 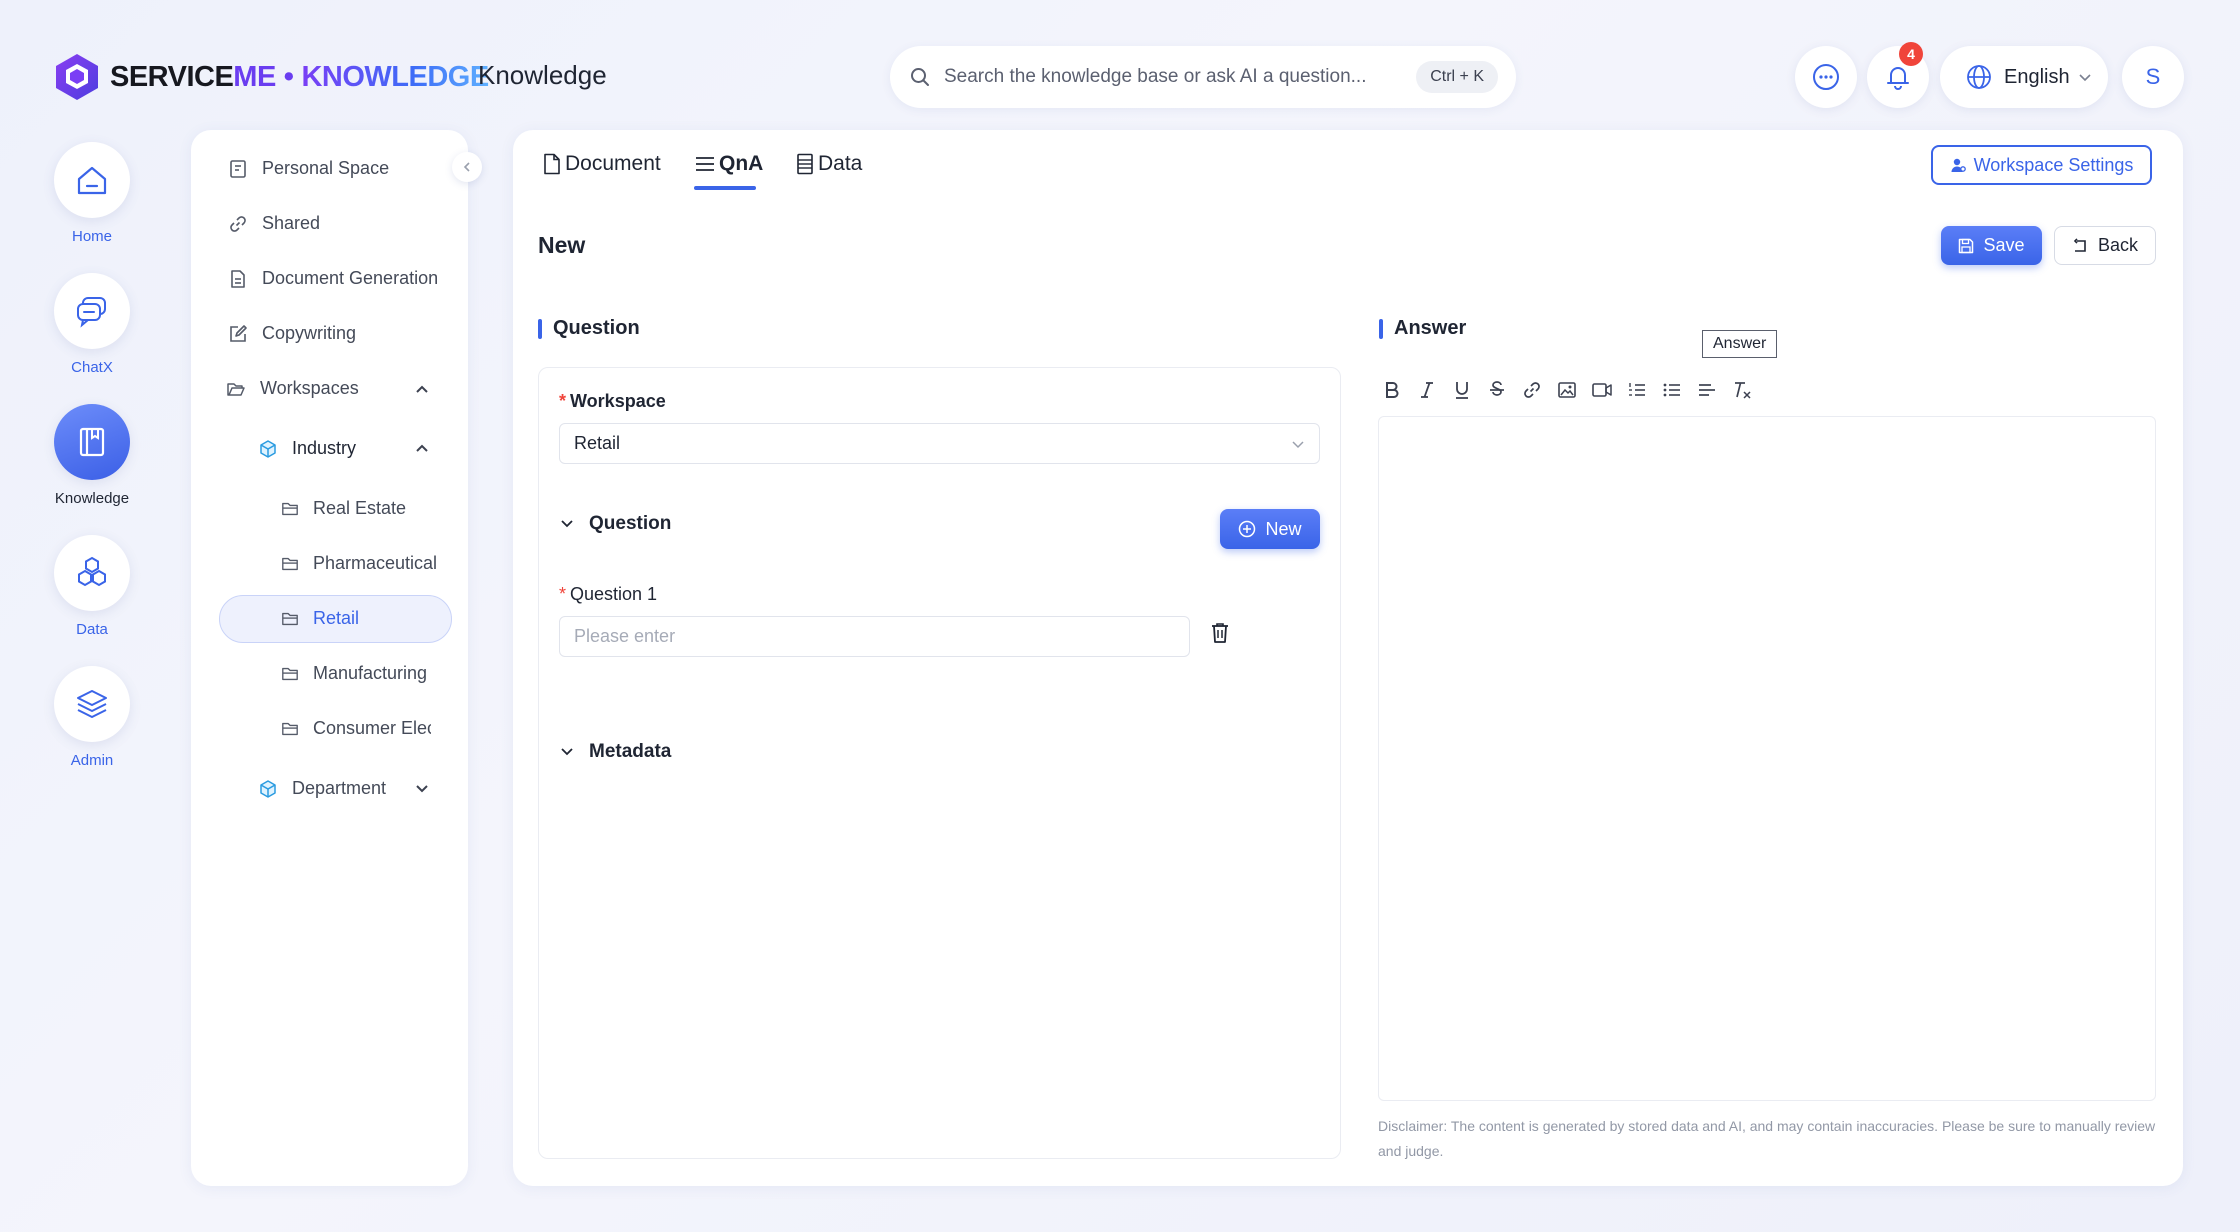 I want to click on folder-open-icon, so click(x=236, y=389).